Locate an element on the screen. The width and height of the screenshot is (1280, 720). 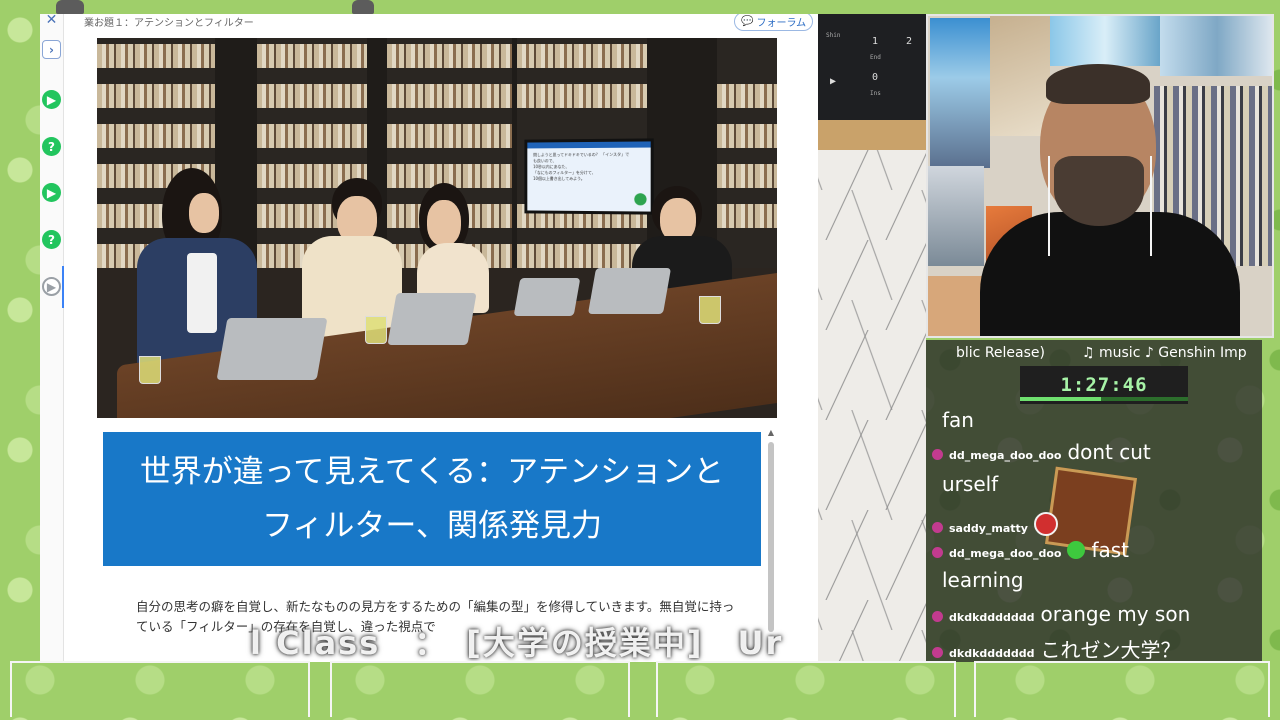
person-hair is located at coordinates (1098, 84).